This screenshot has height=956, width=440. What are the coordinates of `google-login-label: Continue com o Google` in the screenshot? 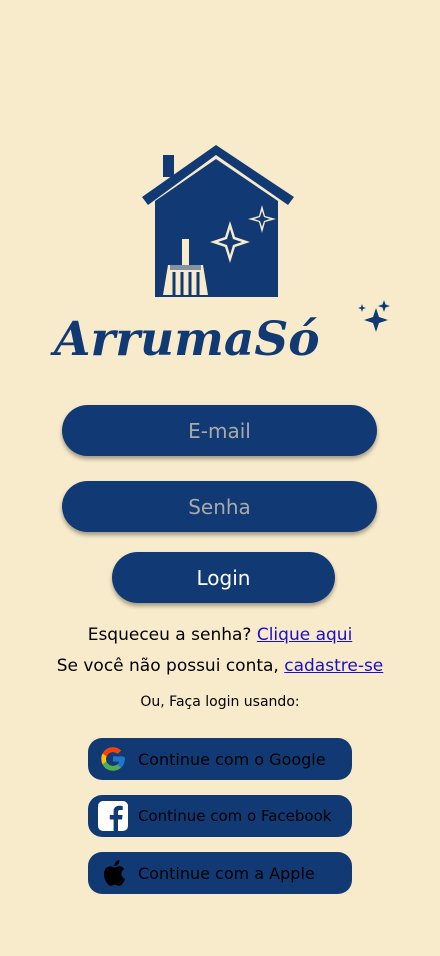 It's located at (232, 759).